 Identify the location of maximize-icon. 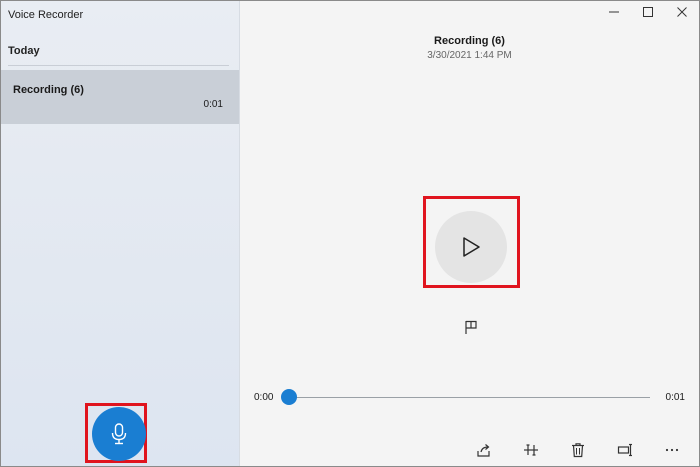
(648, 12).